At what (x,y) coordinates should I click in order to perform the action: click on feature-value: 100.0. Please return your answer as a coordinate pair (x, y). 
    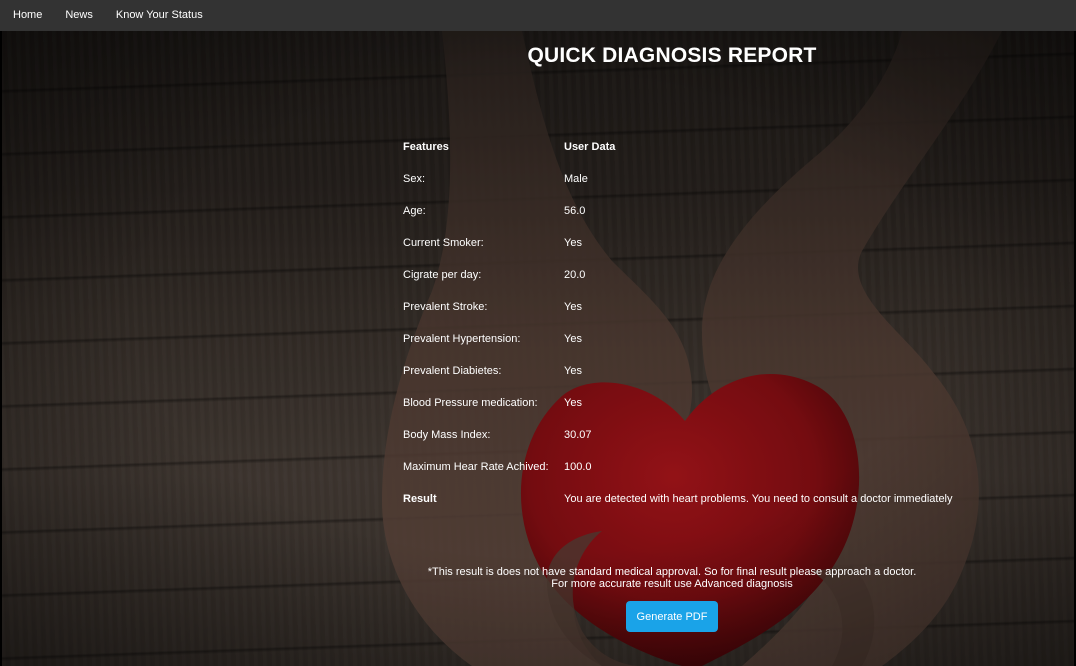
    Looking at the image, I should click on (578, 467).